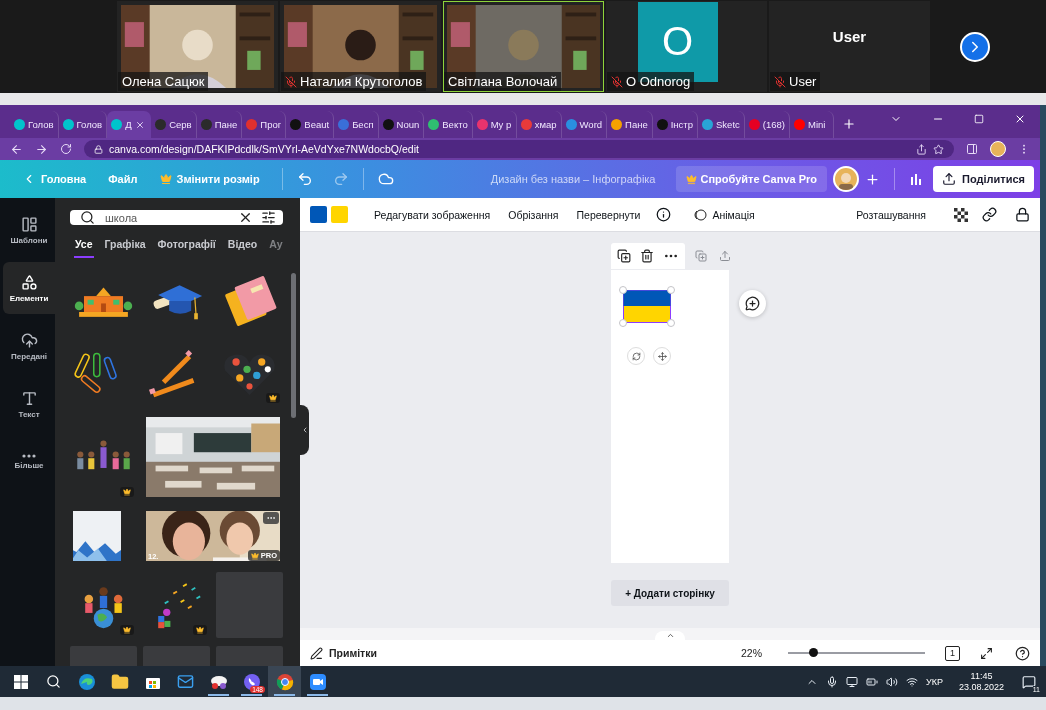  I want to click on close-icon, so click(139, 124).